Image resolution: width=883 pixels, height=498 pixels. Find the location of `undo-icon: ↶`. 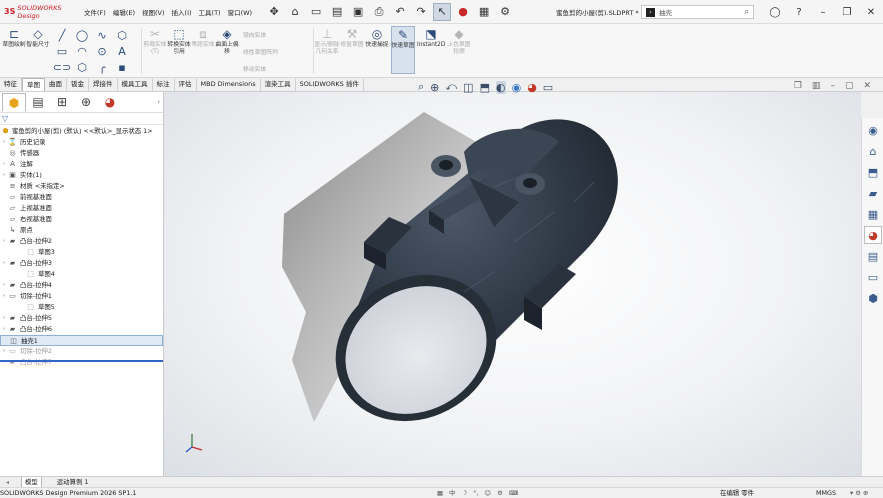

undo-icon: ↶ is located at coordinates (400, 12).